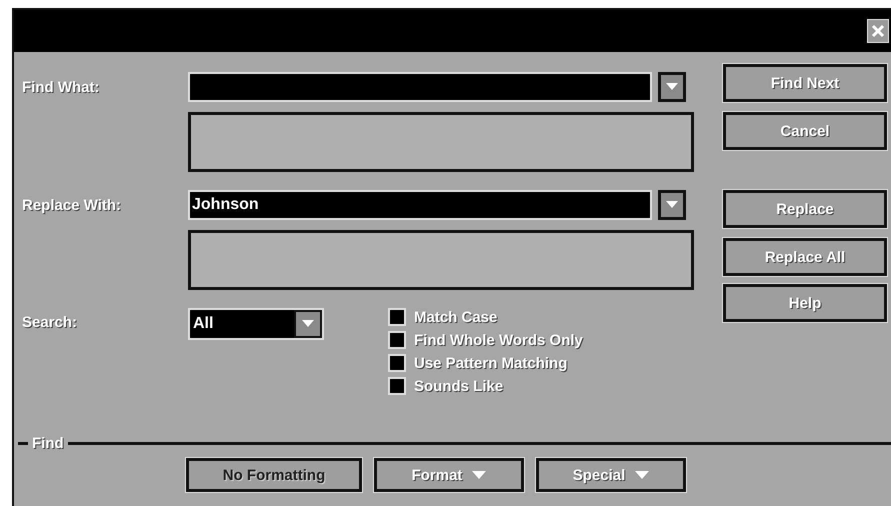  I want to click on replace-with-label: Replace With:, so click(71, 205).